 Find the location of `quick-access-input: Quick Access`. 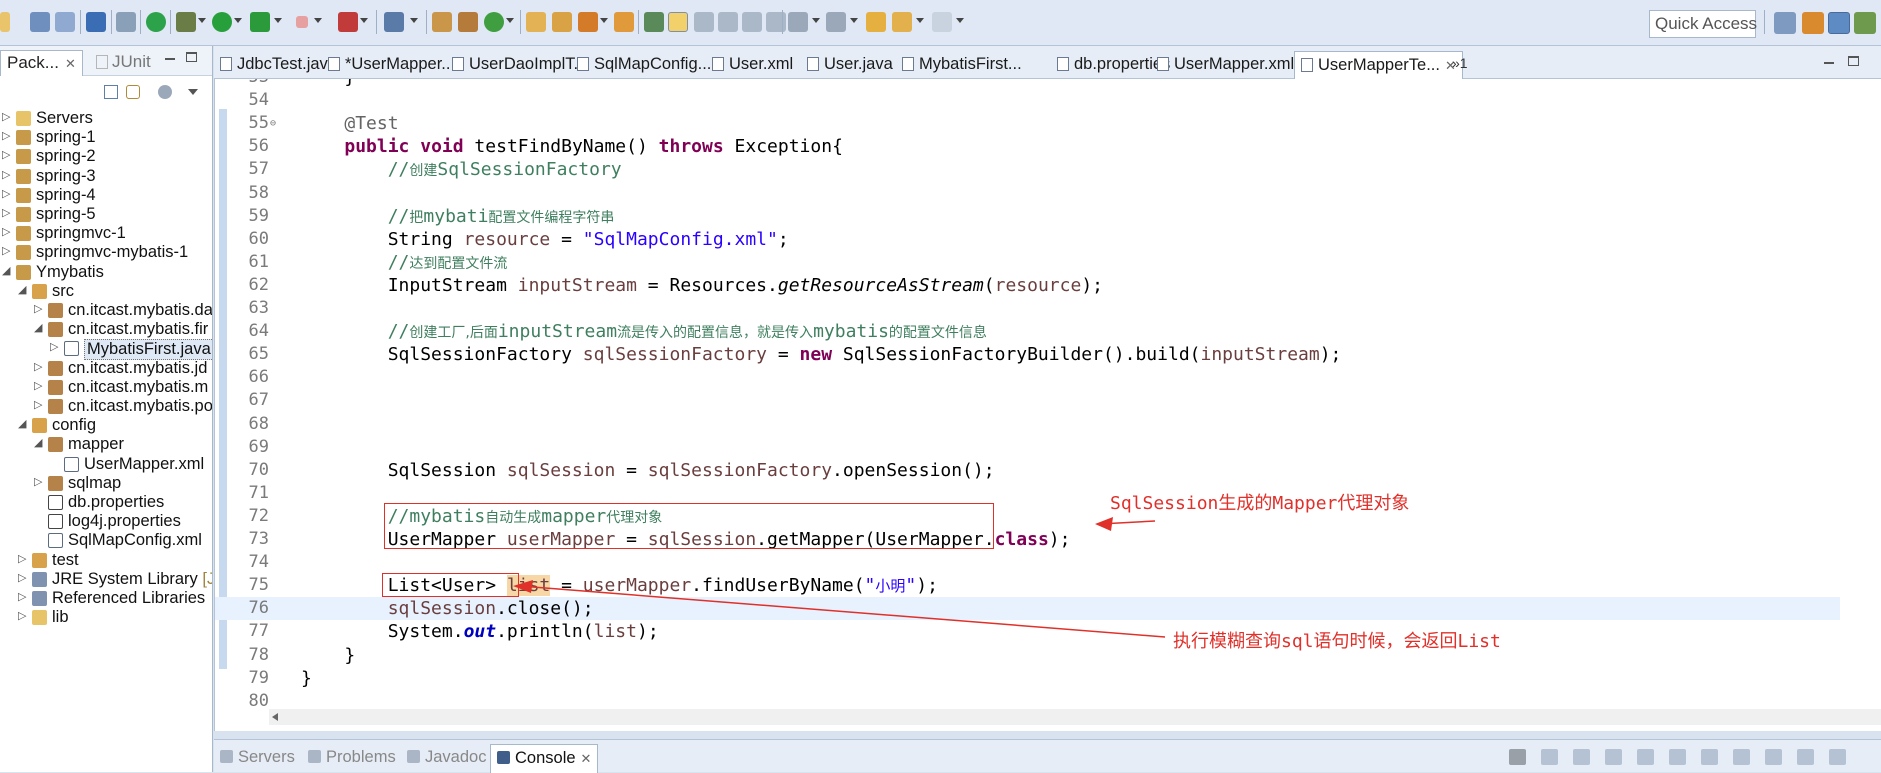

quick-access-input: Quick Access is located at coordinates (1703, 24).